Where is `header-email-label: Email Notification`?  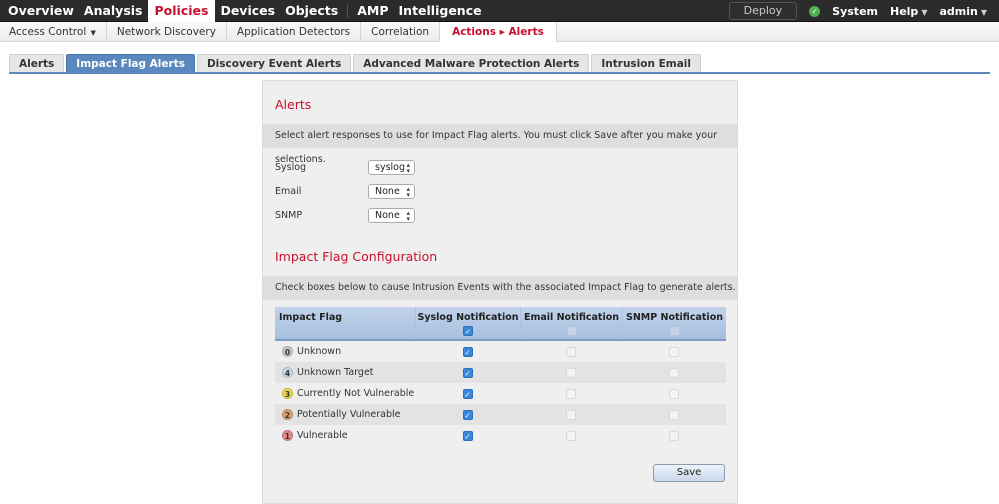 header-email-label: Email Notification is located at coordinates (571, 317).